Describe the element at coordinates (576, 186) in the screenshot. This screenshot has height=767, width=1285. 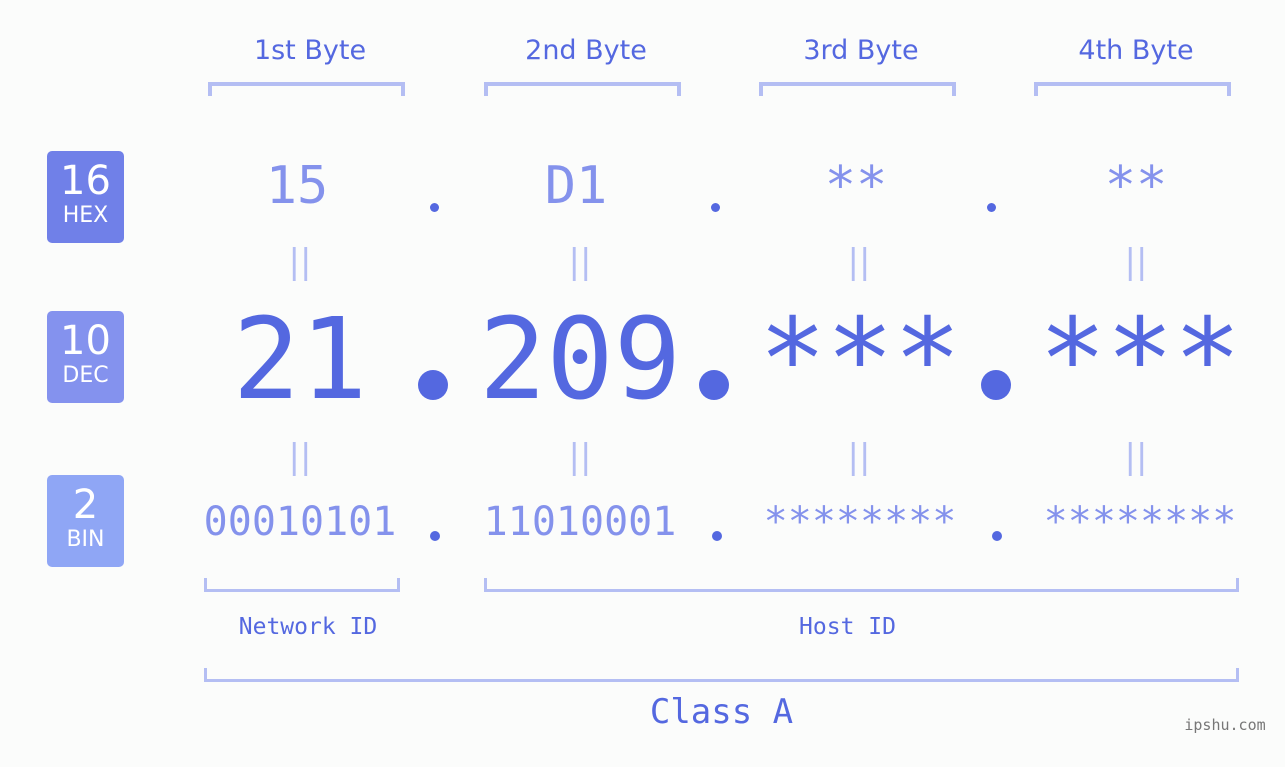
I see `hex-byte-2: D1` at that location.